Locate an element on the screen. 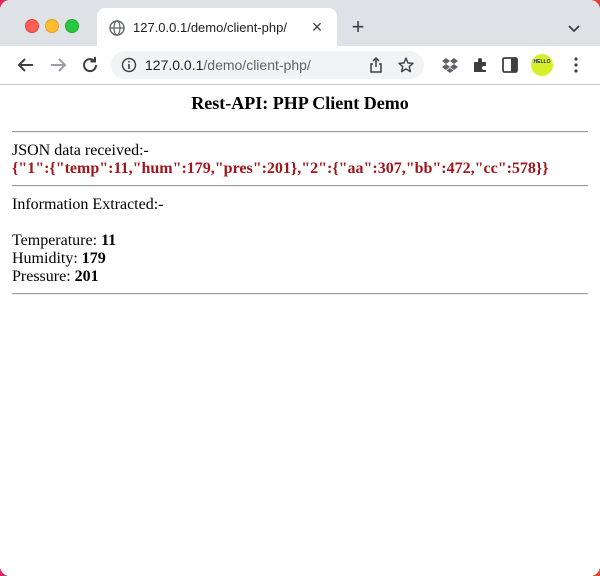 The height and width of the screenshot is (576, 600). page-title: Rest-API: PHP Client Demo is located at coordinates (300, 103).